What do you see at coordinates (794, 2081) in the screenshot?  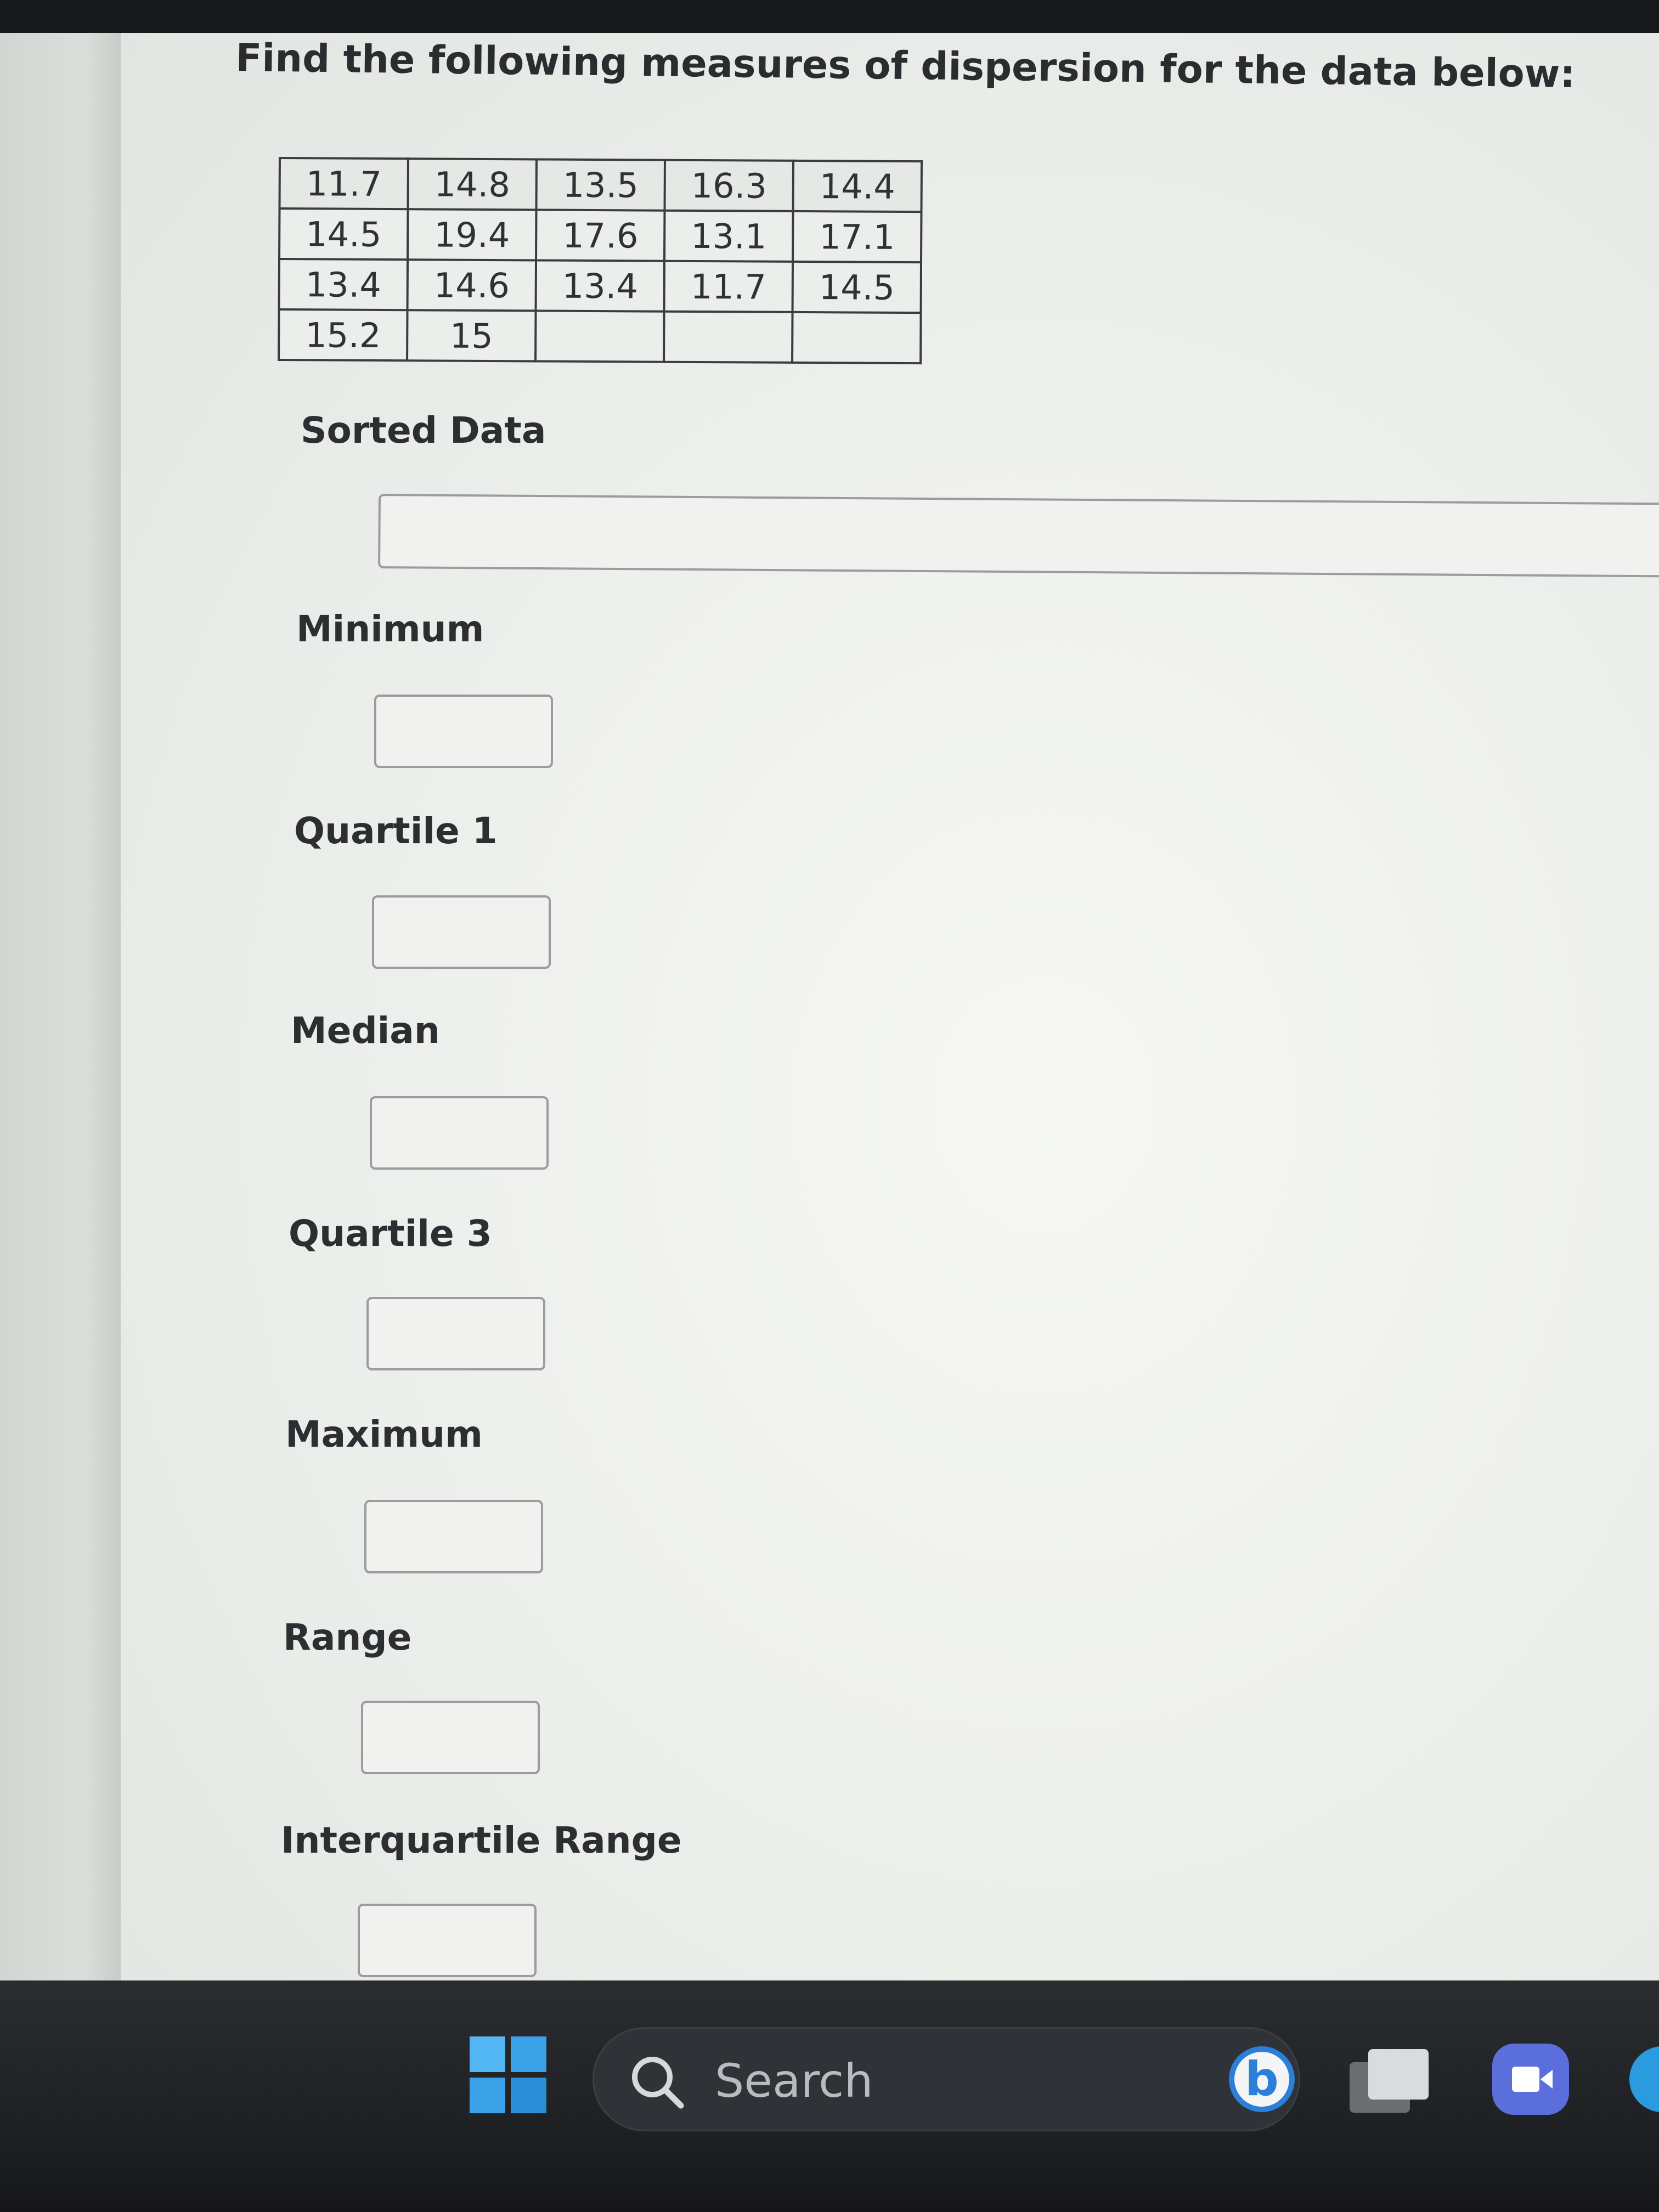 I see `search-placeholder: Search` at bounding box center [794, 2081].